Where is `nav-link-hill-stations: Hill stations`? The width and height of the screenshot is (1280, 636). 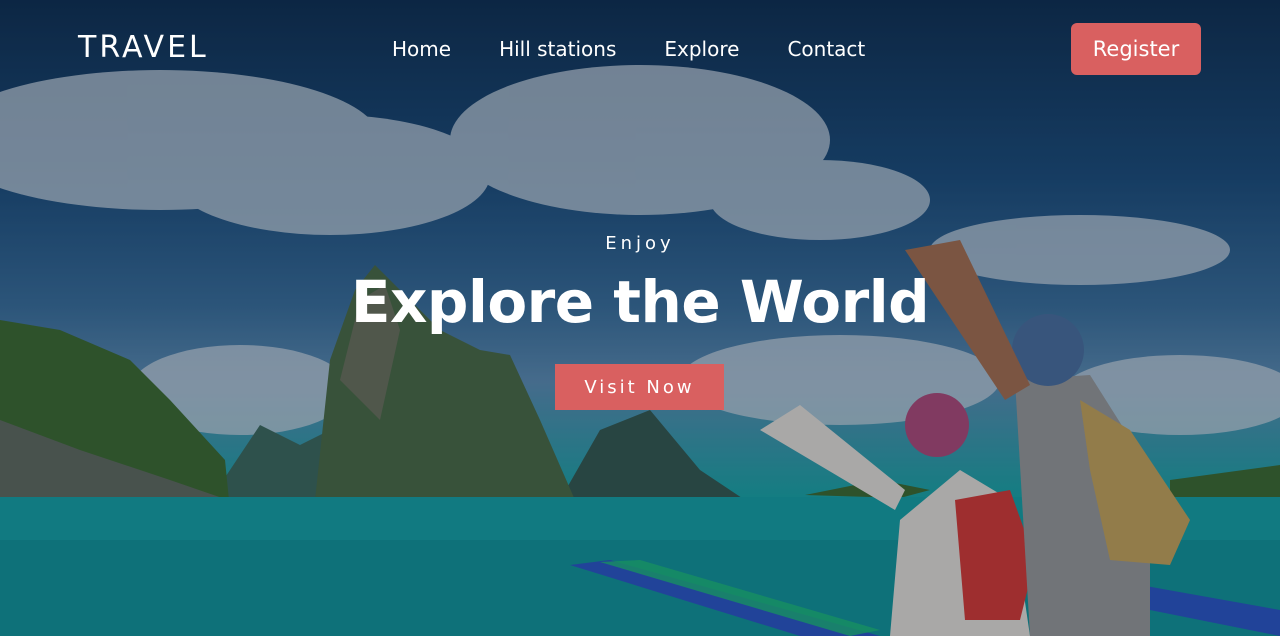 nav-link-hill-stations: Hill stations is located at coordinates (557, 49).